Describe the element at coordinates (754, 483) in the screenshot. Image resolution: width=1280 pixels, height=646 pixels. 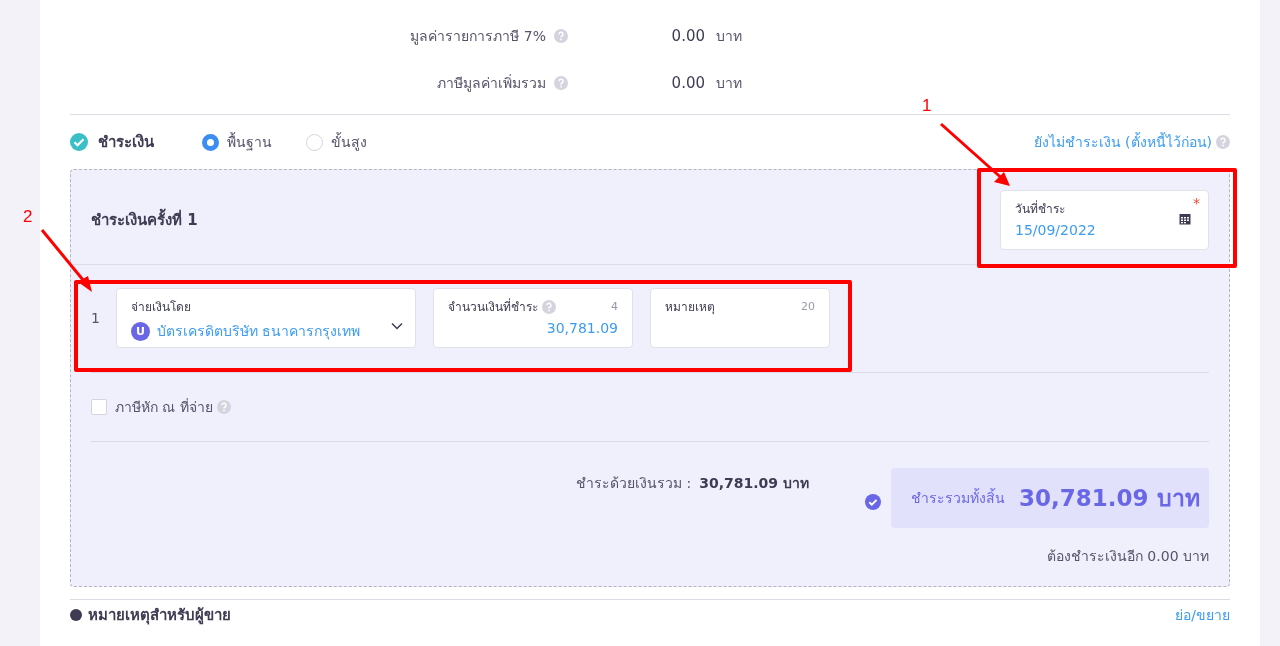
I see `paid-total-value: 30,781.09 บาท` at that location.